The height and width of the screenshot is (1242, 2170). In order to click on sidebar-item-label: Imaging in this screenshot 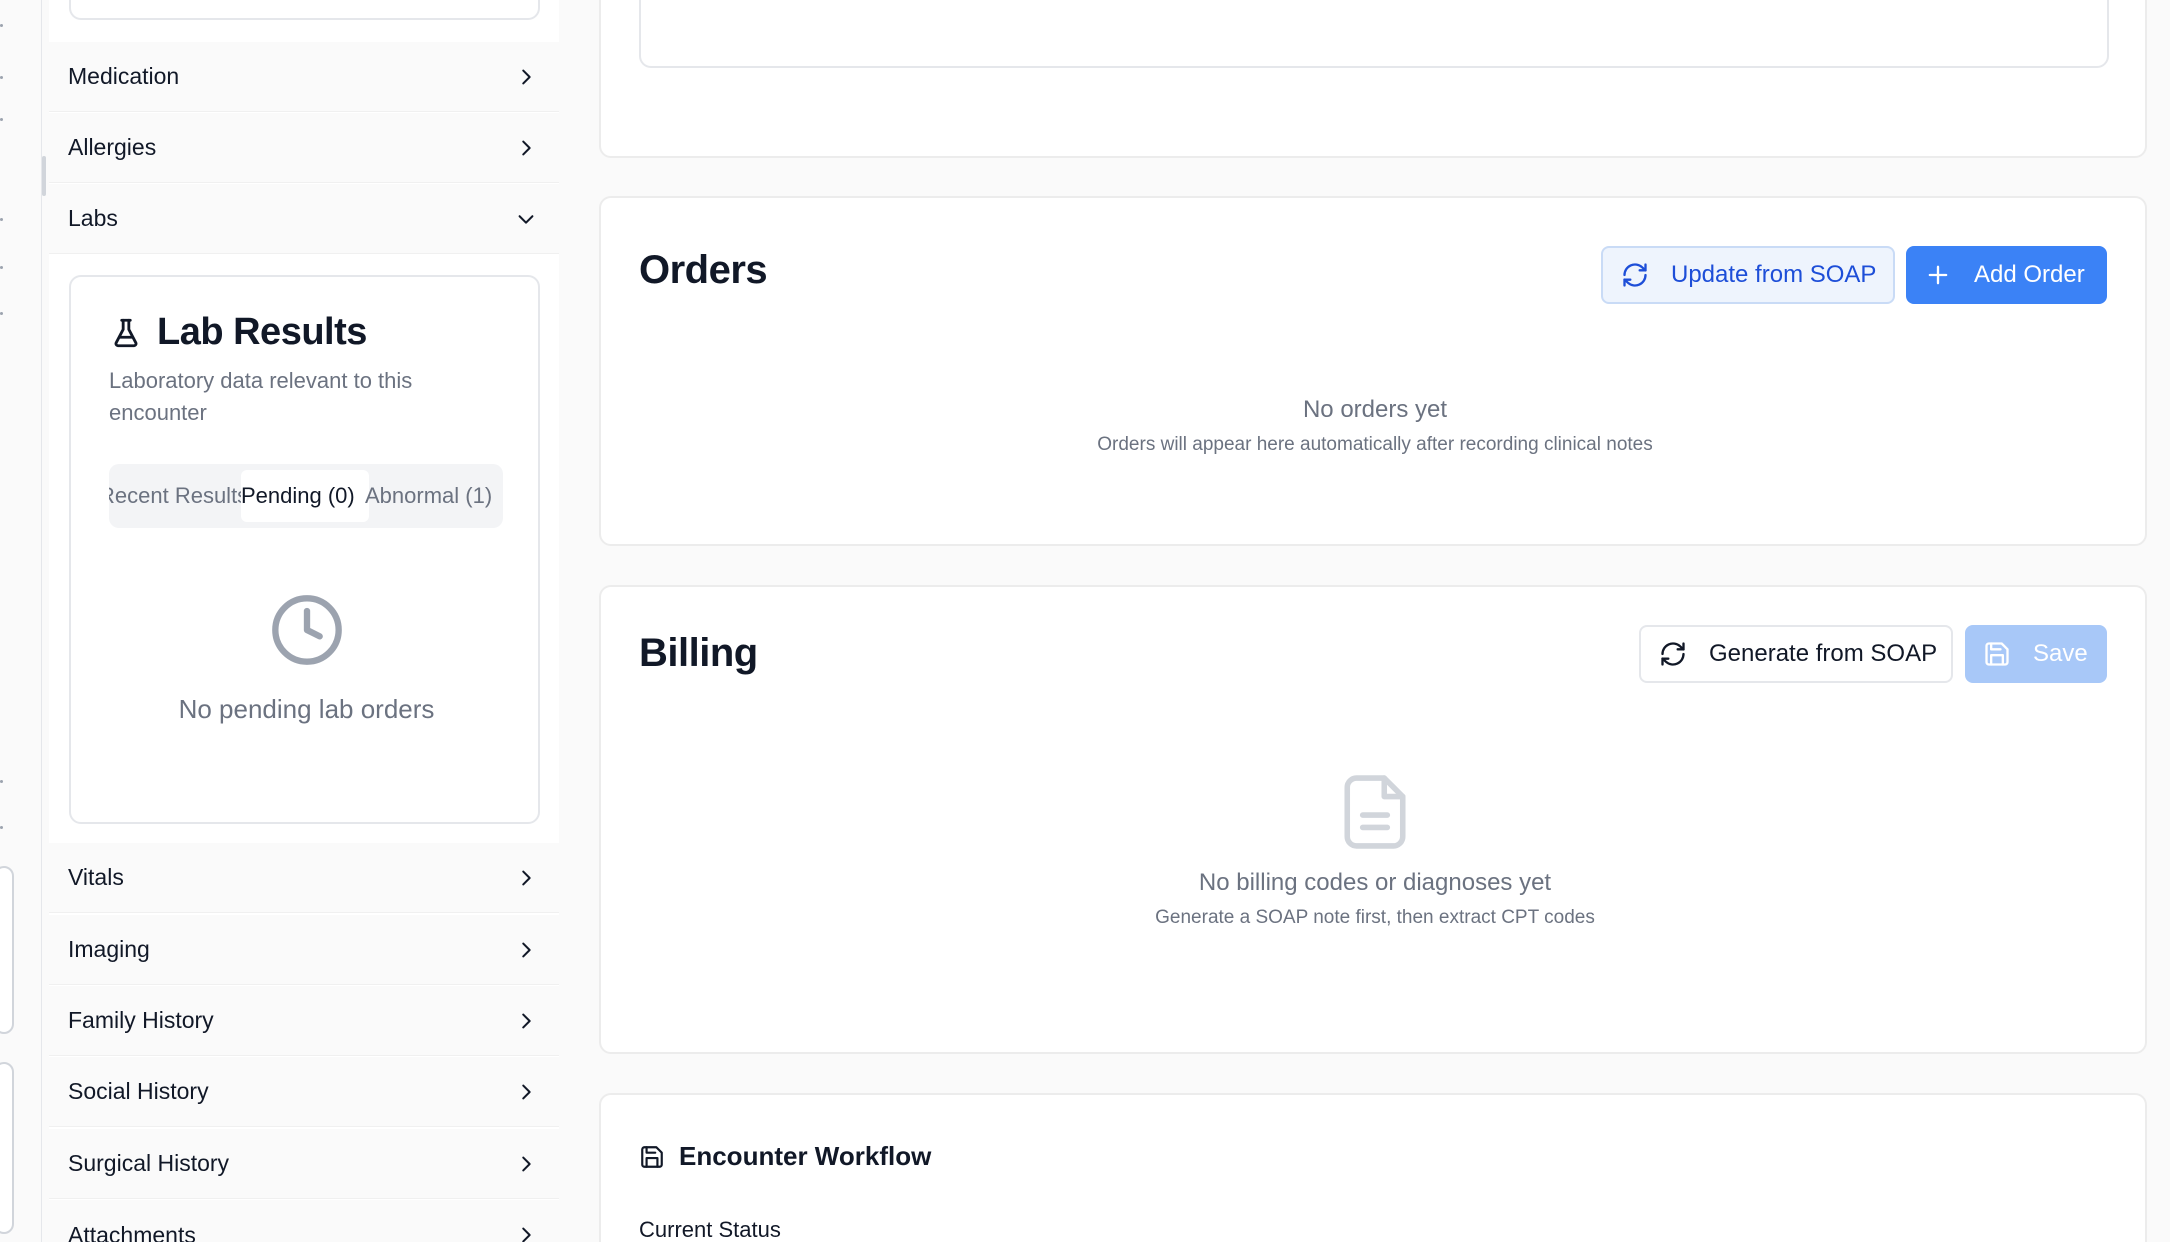, I will do `click(109, 949)`.